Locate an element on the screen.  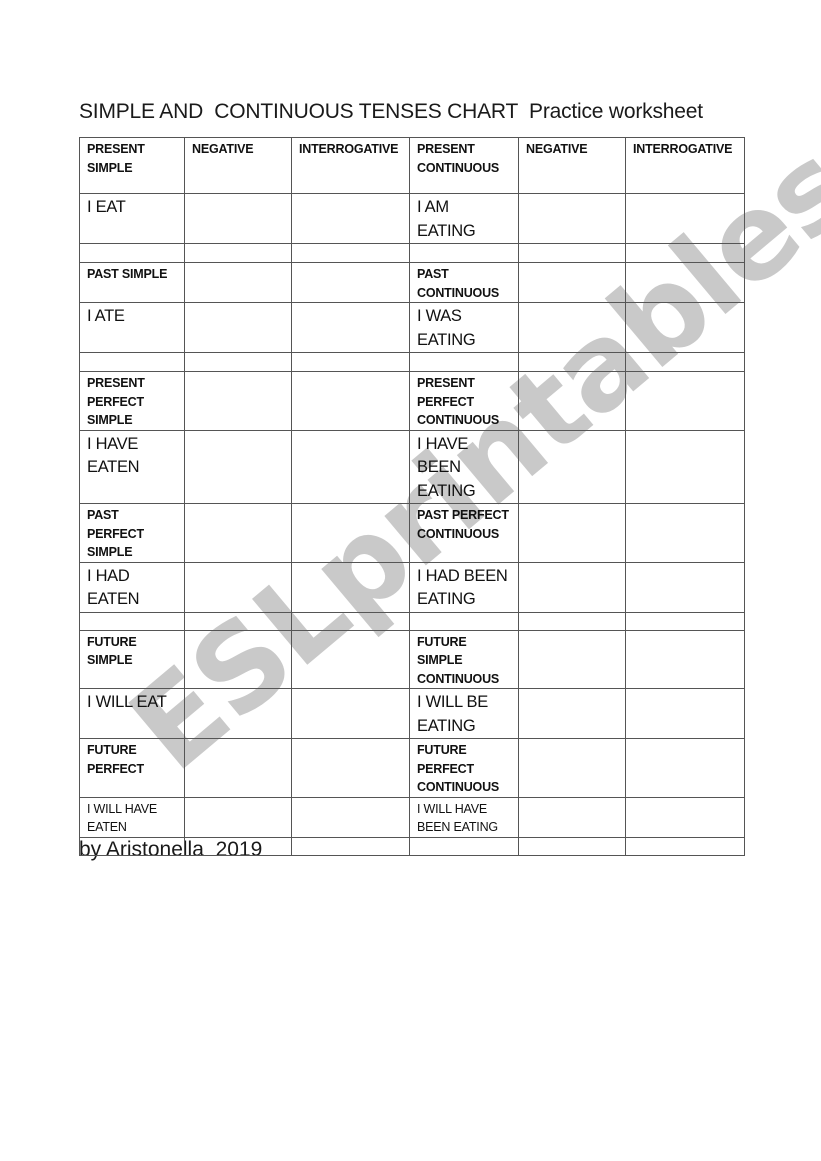
table-row: PAST SIMPLE PAST CONTINUOUS is located at coordinates (412, 282).